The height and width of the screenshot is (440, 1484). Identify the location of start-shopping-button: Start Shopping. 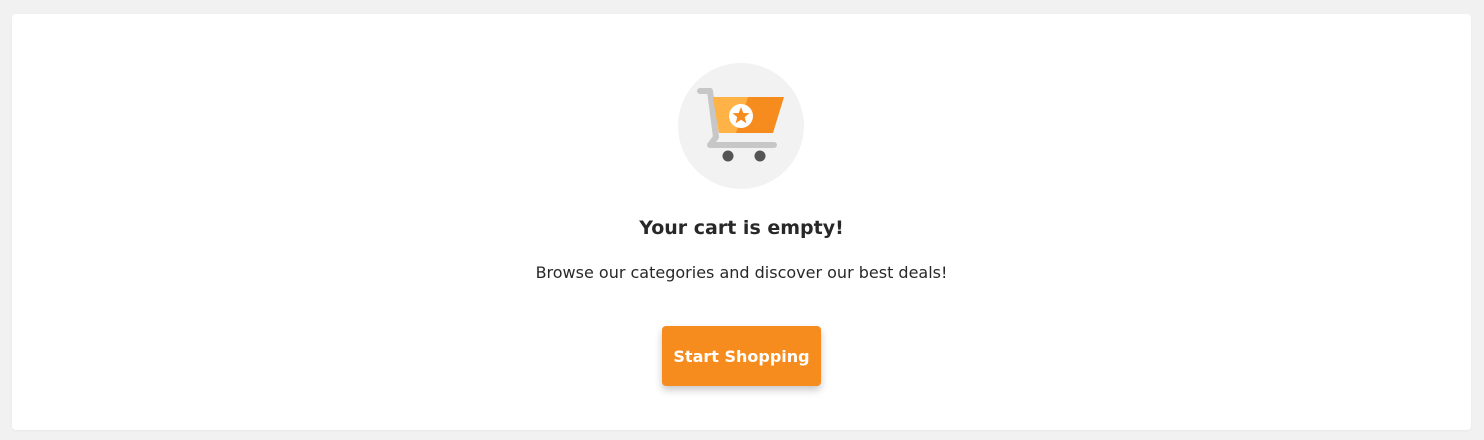
(741, 356).